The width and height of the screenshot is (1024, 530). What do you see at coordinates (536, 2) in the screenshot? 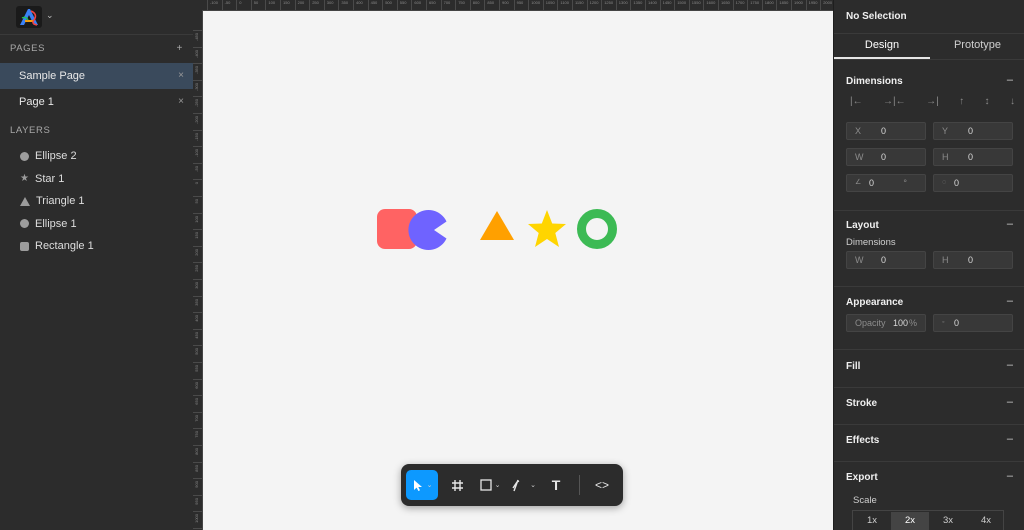
I see `ruler-tick-label: 1000` at bounding box center [536, 2].